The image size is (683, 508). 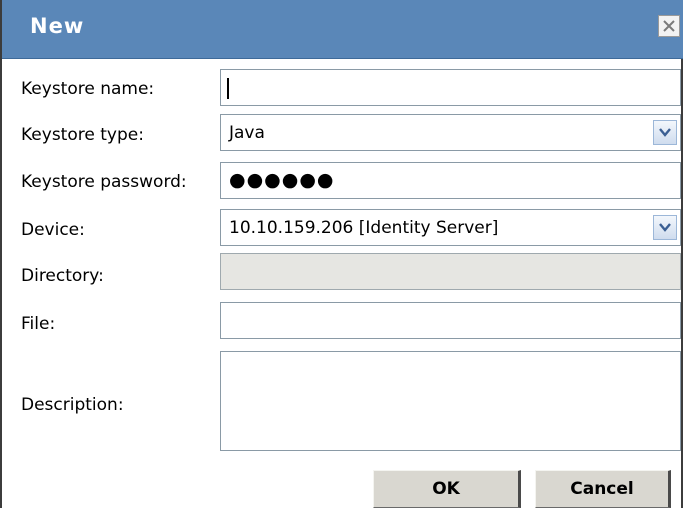 I want to click on description-textarea, so click(x=450, y=401).